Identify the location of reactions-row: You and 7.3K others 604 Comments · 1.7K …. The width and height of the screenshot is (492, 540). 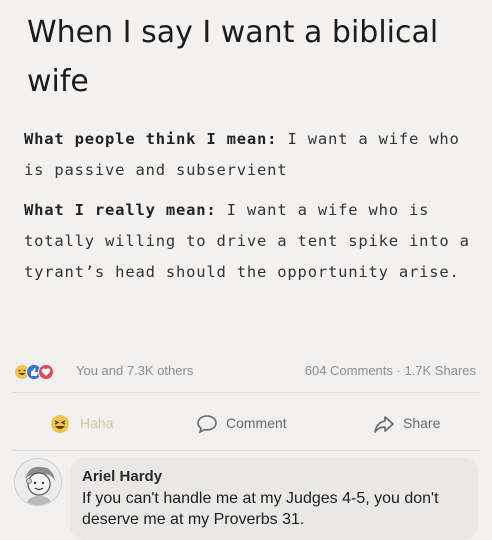
(246, 372).